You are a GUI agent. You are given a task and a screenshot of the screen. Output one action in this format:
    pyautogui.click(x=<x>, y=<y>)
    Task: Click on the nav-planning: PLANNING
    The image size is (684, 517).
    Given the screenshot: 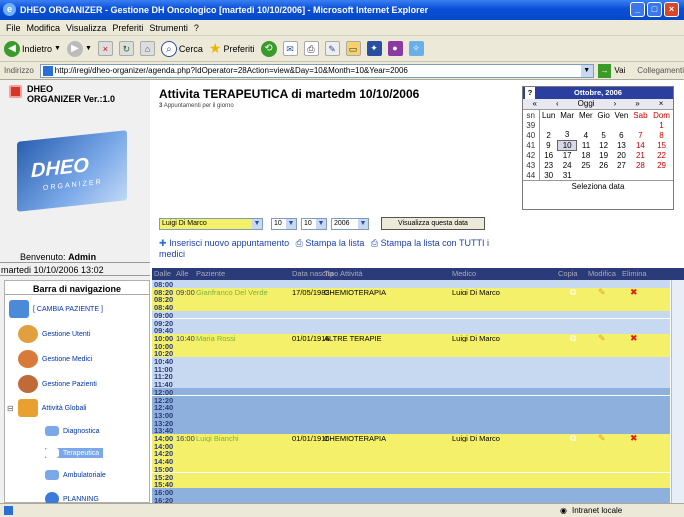 What is the action you would take?
    pyautogui.click(x=72, y=497)
    